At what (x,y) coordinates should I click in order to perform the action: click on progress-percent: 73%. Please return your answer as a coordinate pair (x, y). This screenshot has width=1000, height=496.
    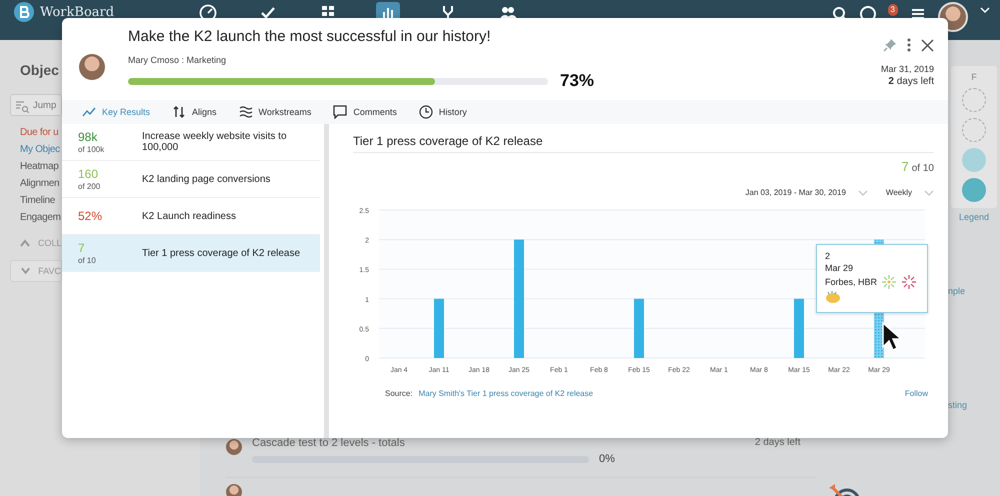
    Looking at the image, I should click on (577, 81).